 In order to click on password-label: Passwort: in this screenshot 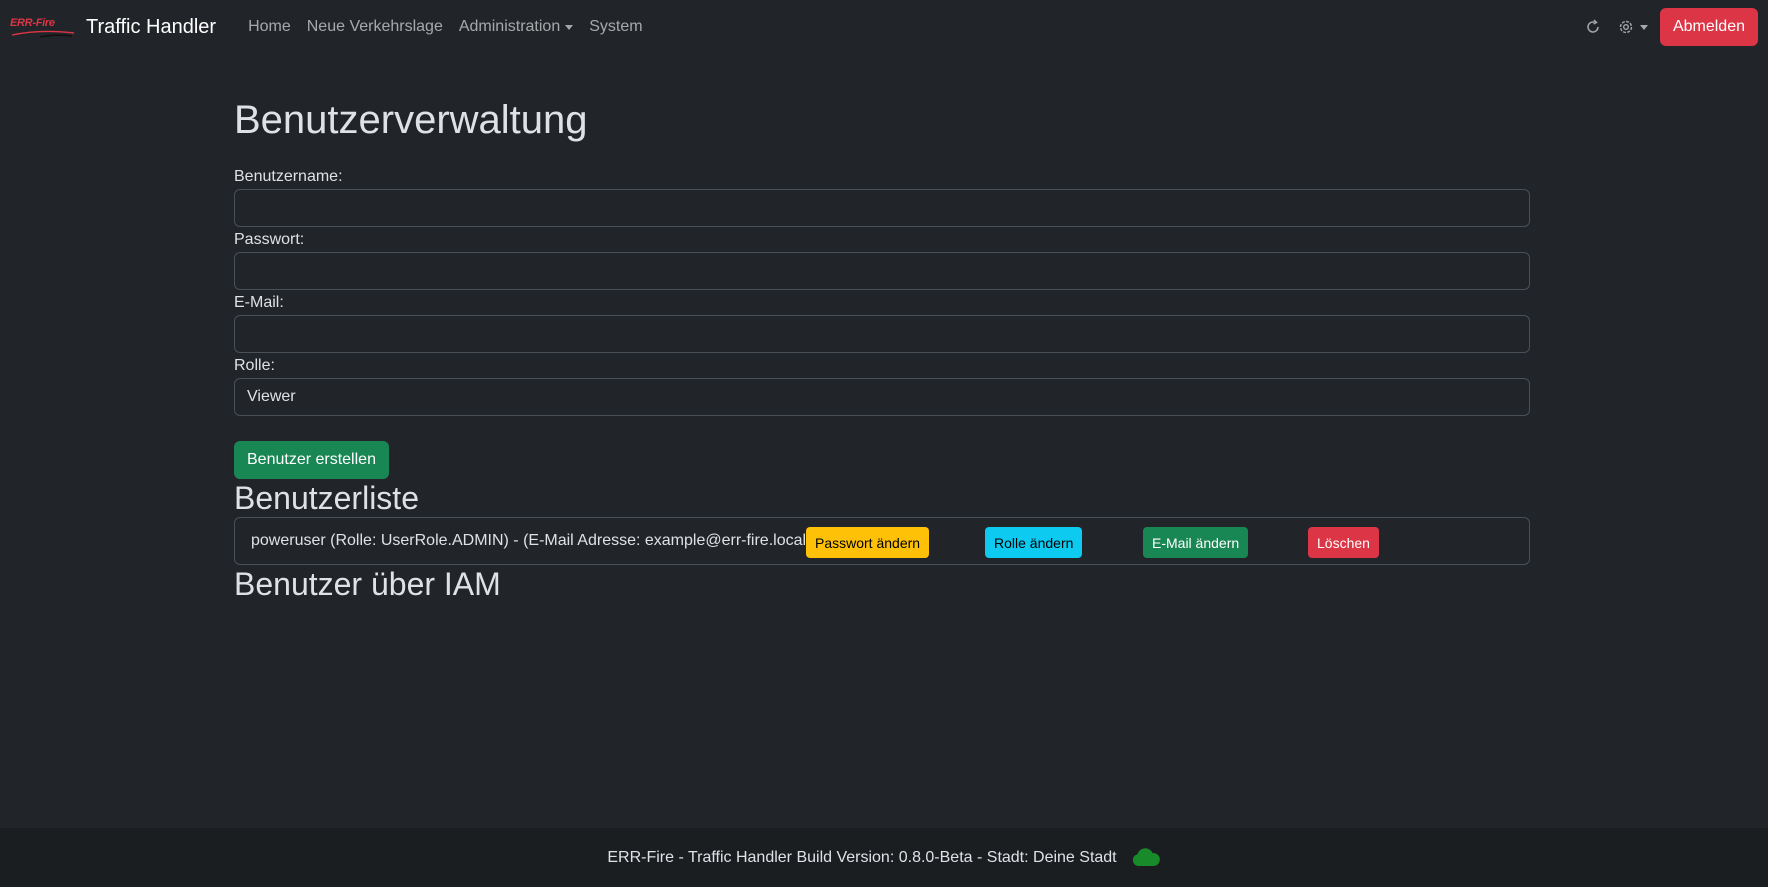, I will do `click(269, 239)`.